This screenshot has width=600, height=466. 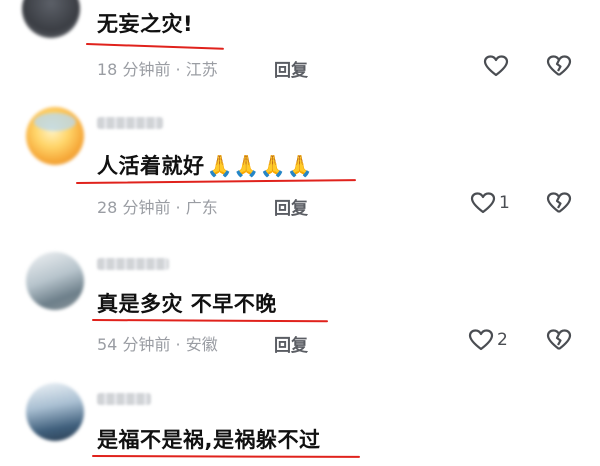 I want to click on comment-text: 真是多灾 不早不晚, so click(x=187, y=304).